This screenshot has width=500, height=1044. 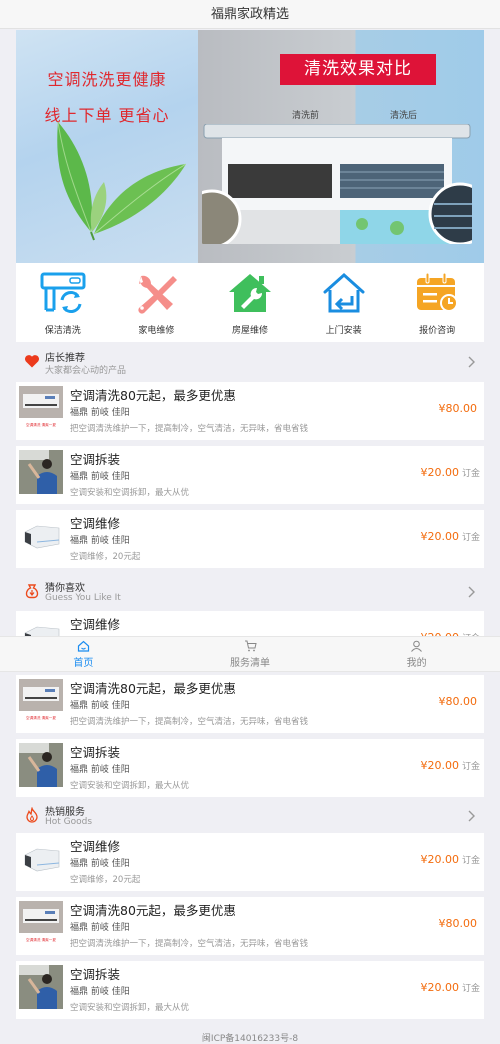 I want to click on home-icon, so click(x=83, y=646).